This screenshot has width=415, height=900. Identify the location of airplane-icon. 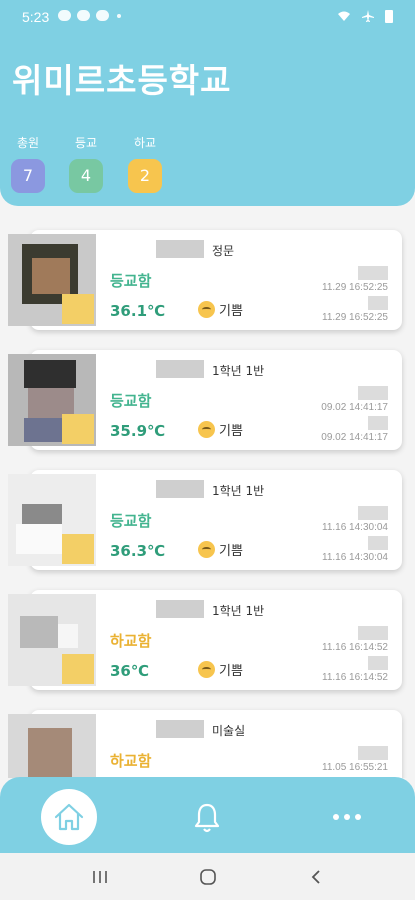
(368, 16).